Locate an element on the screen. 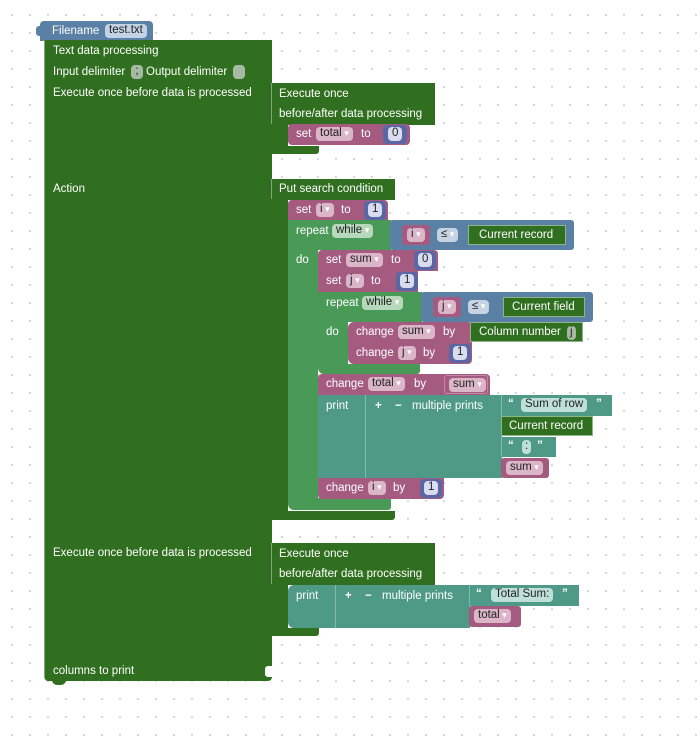  set-i-block: set i to 1 is located at coordinates (338, 210).